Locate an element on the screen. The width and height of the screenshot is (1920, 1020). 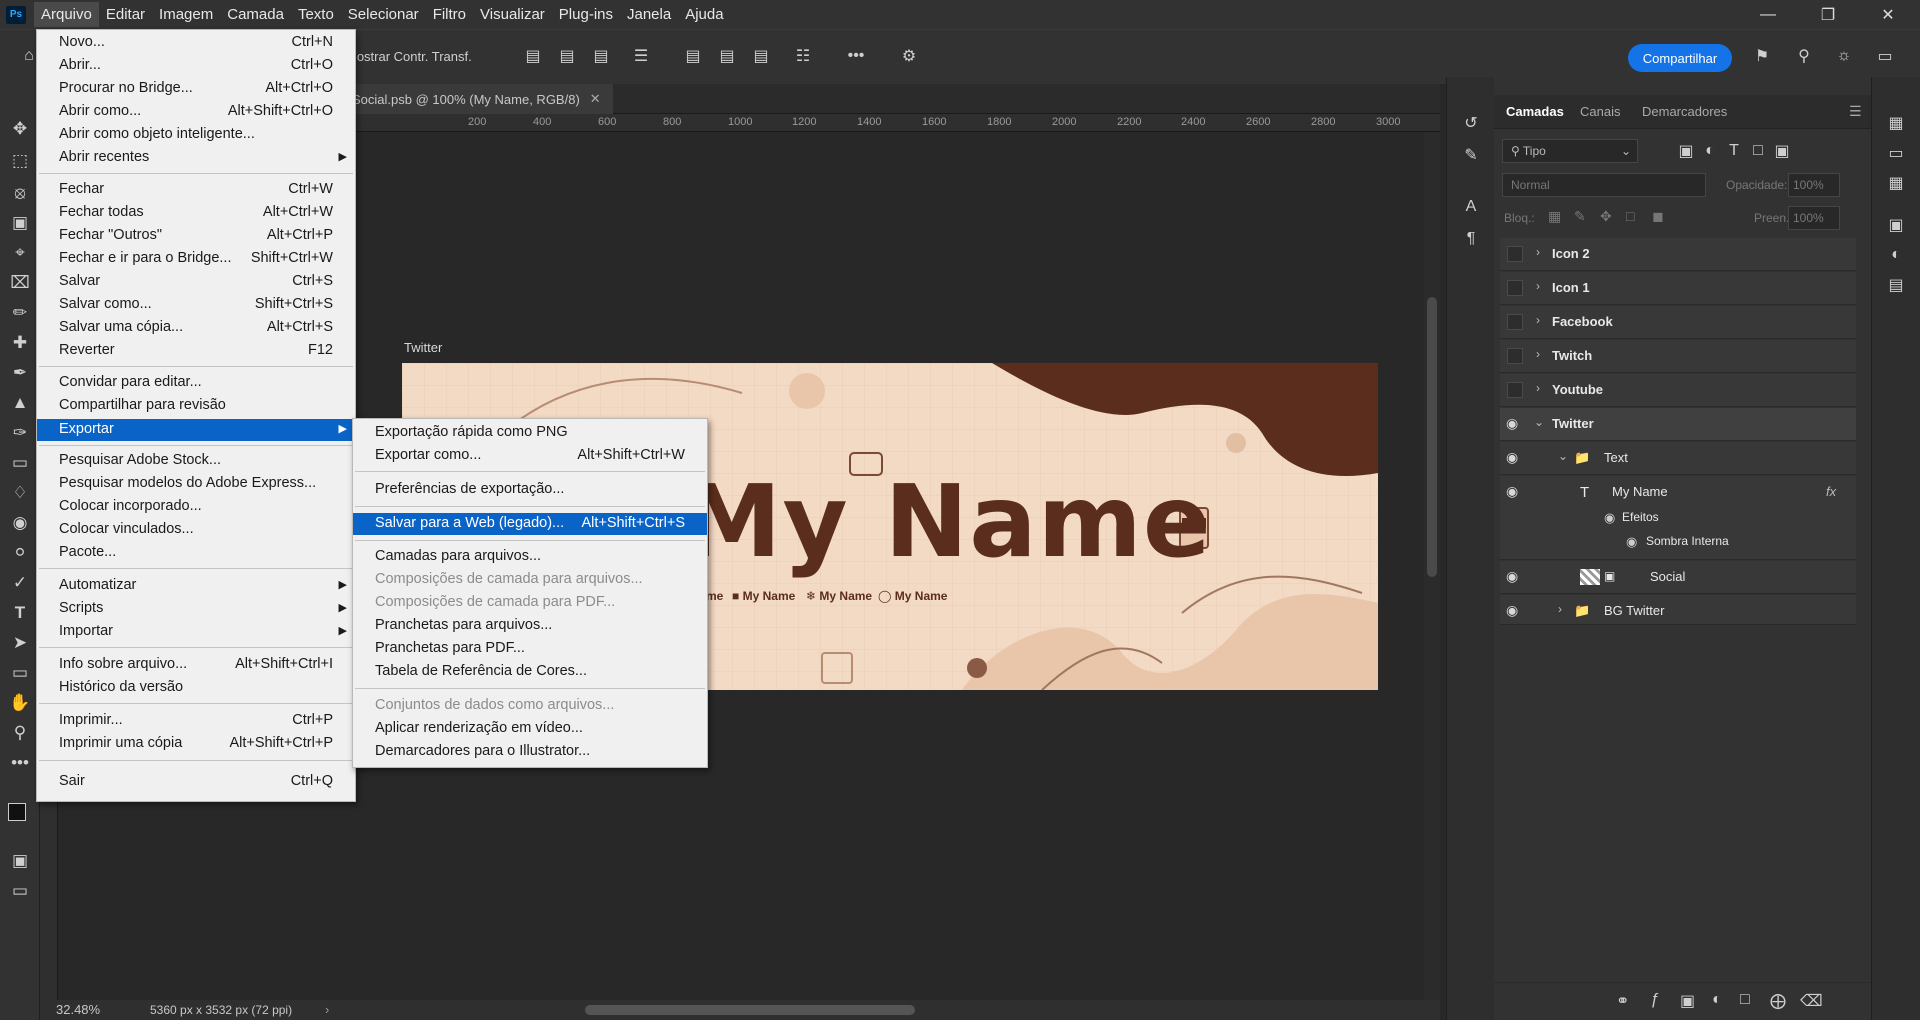
menu-item-abrir-como: Abrir como... Alt+Shift+Ctrl+O is located at coordinates (196, 112).